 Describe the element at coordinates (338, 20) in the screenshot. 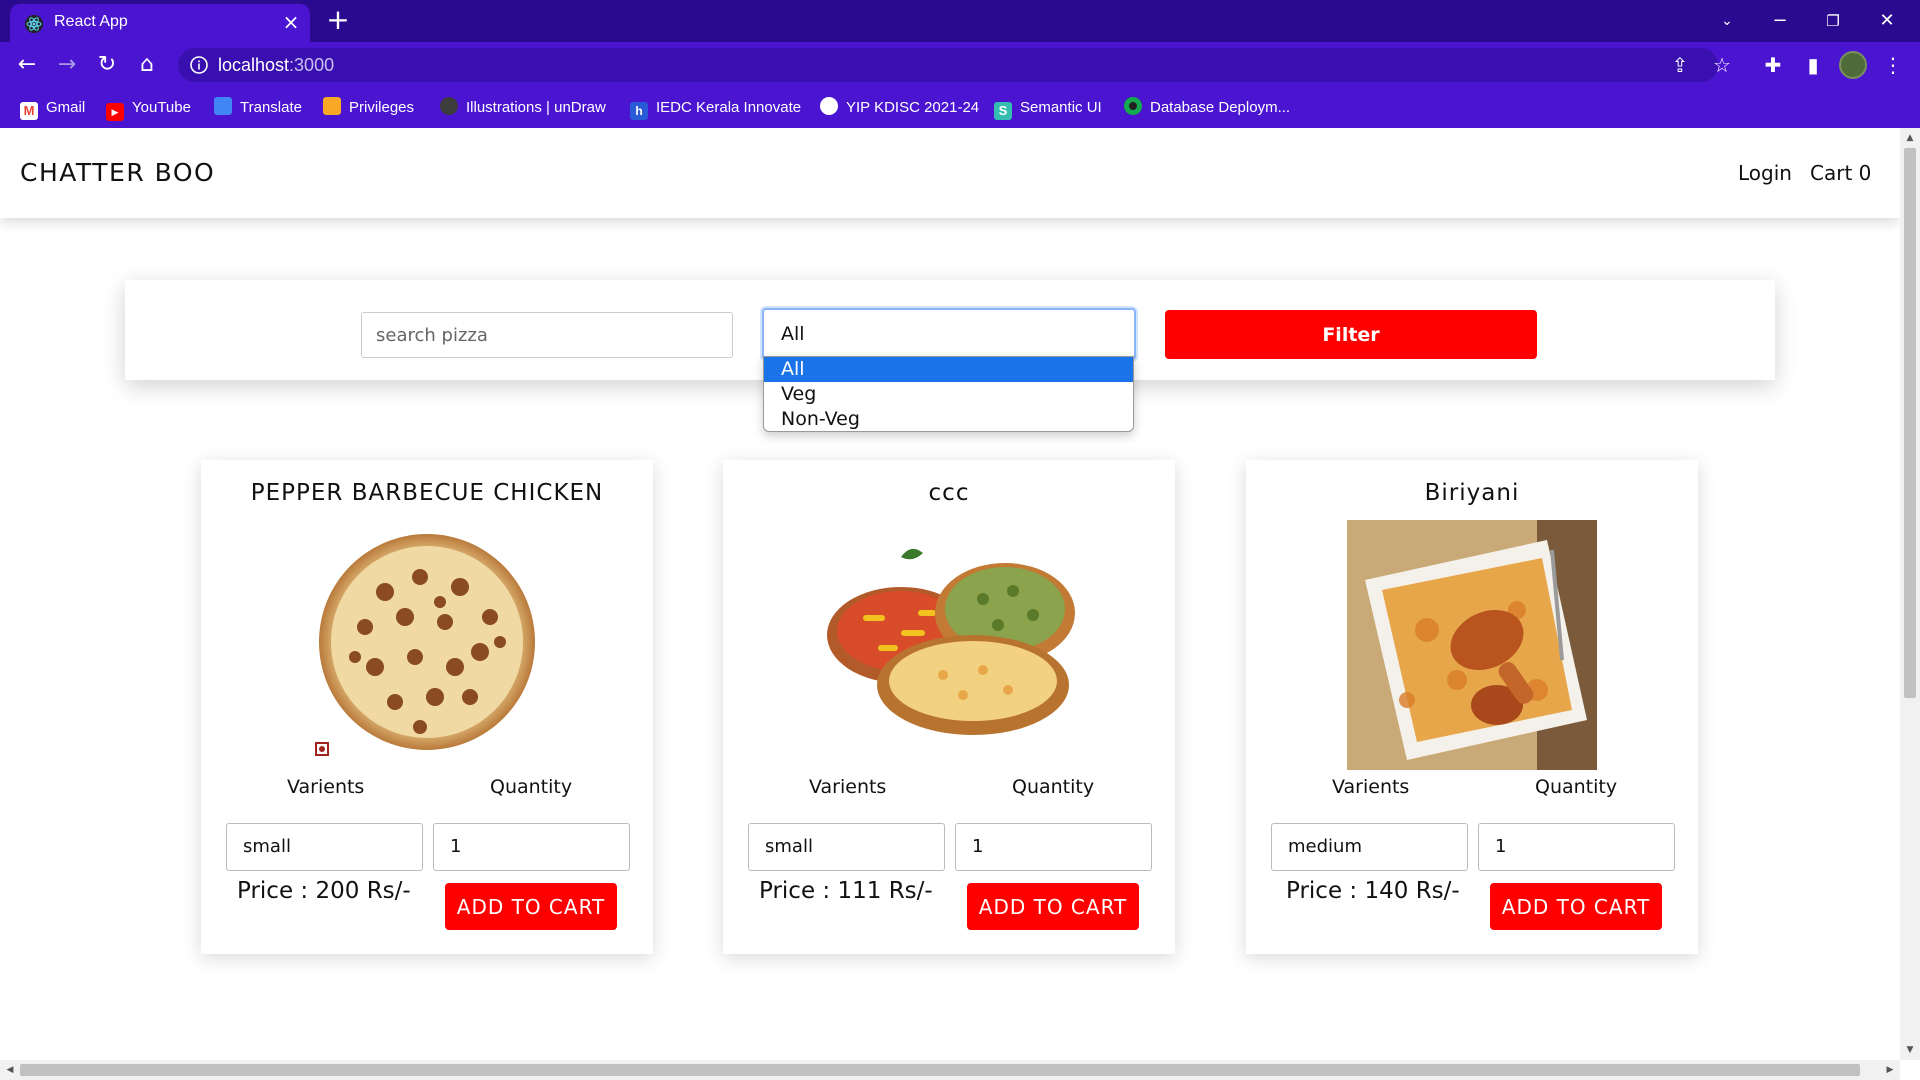

I see `new-tab-icon: +` at that location.